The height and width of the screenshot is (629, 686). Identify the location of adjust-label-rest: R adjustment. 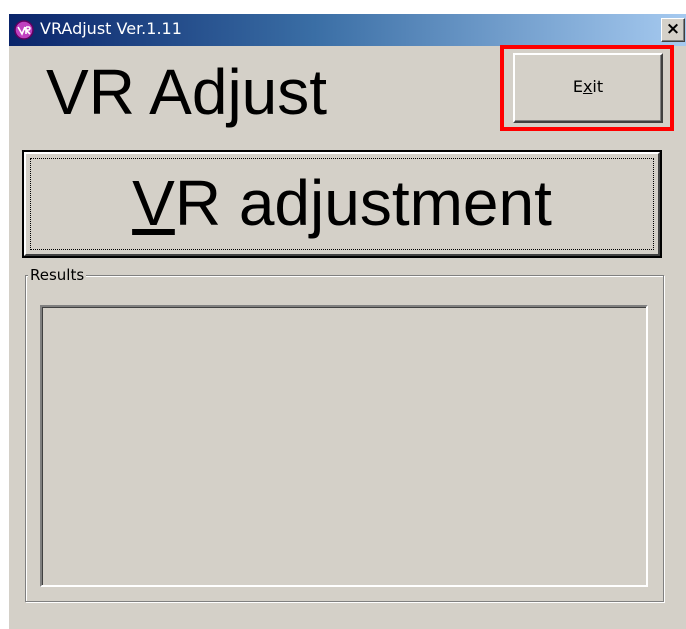
(363, 203).